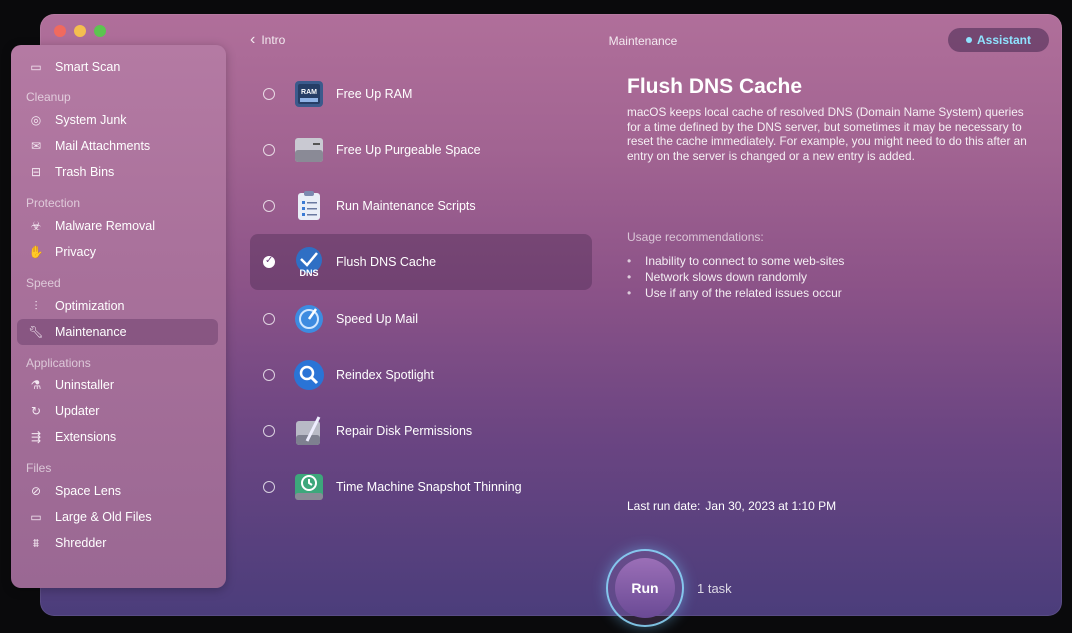 The height and width of the screenshot is (633, 1072). I want to click on envelope-icon: ✉, so click(36, 146).